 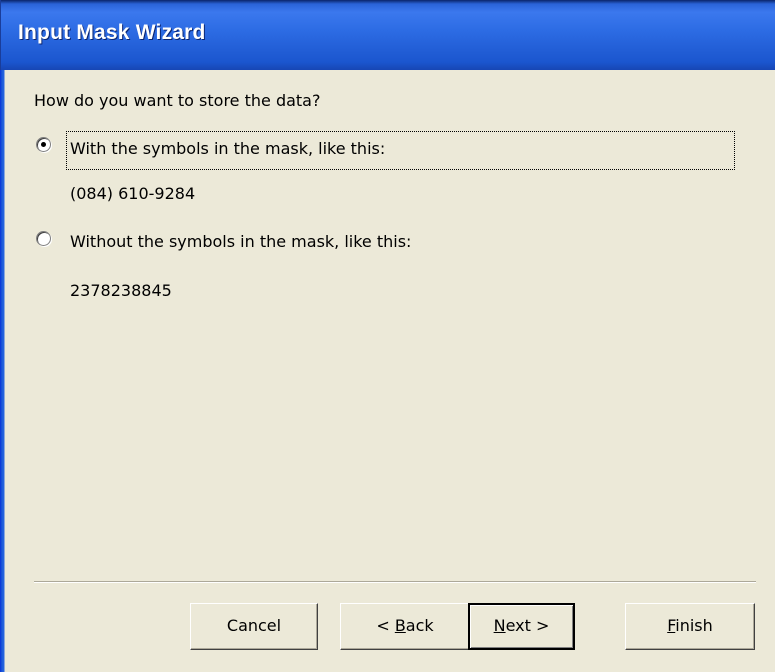 I want to click on next-button: Next >, so click(x=521, y=626).